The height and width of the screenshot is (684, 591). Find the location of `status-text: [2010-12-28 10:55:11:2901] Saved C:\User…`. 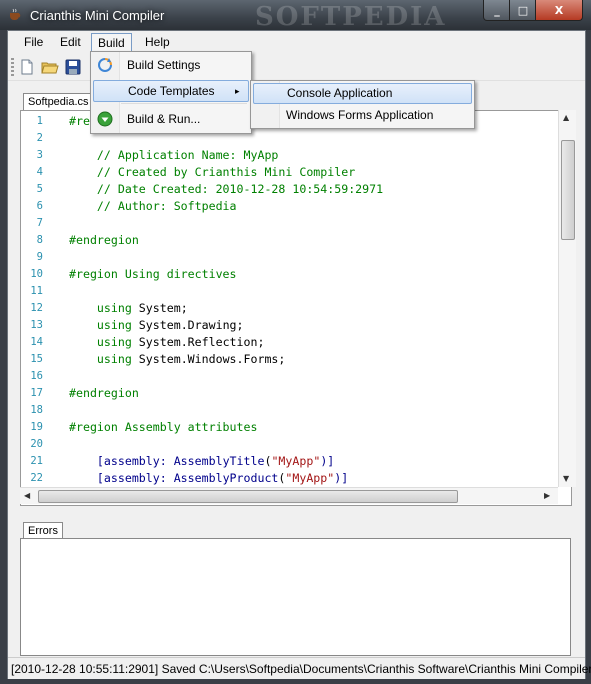

status-text: [2010-12-28 10:55:11:2901] Saved C:\User… is located at coordinates (301, 669).